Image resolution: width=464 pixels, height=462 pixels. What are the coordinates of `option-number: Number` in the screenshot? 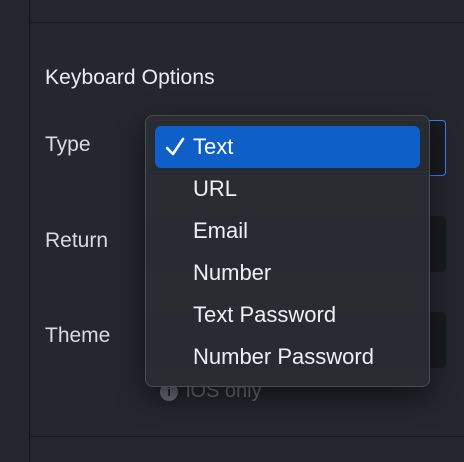 It's located at (287, 273).